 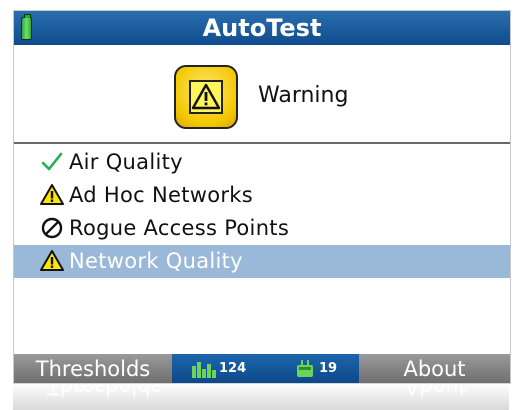 I want to click on checkmark-icon, so click(x=52, y=162).